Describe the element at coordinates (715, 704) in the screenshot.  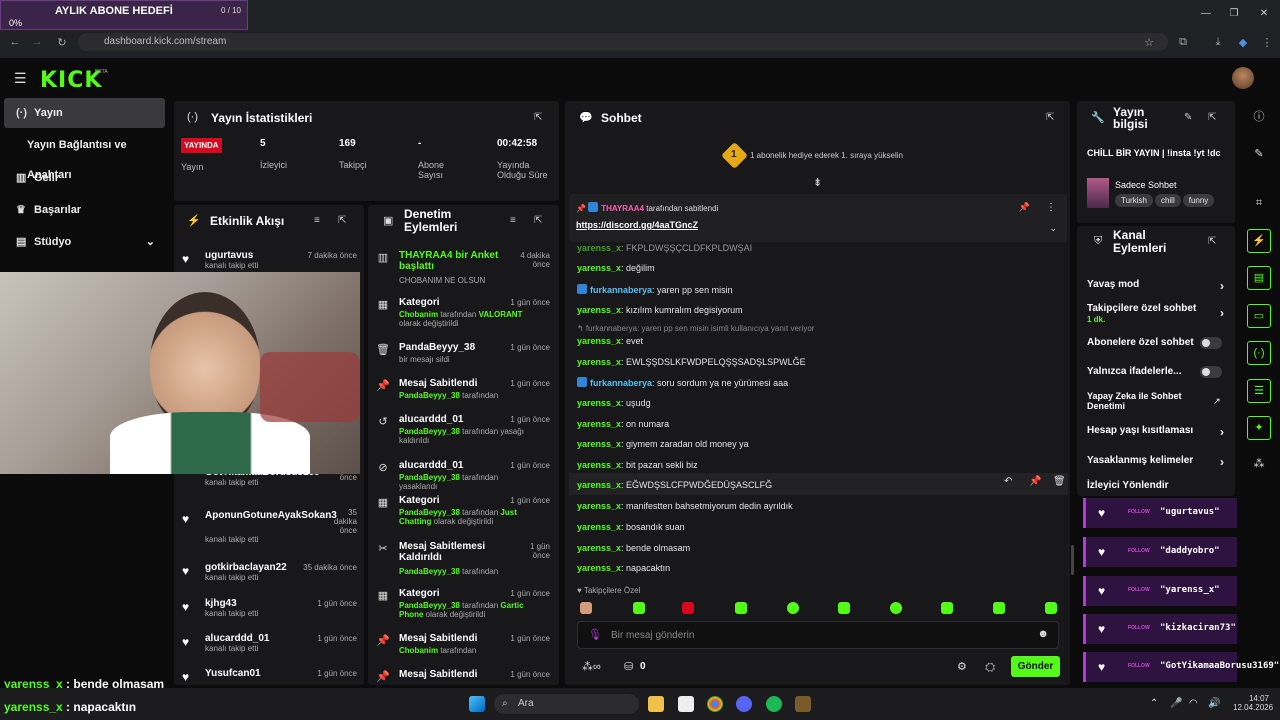
I see `chrome-icon` at that location.